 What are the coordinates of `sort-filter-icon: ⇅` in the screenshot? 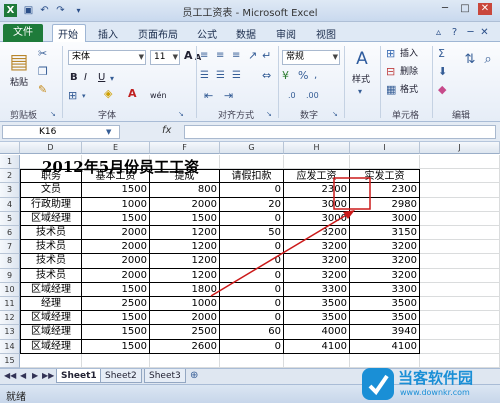 It's located at (470, 60).